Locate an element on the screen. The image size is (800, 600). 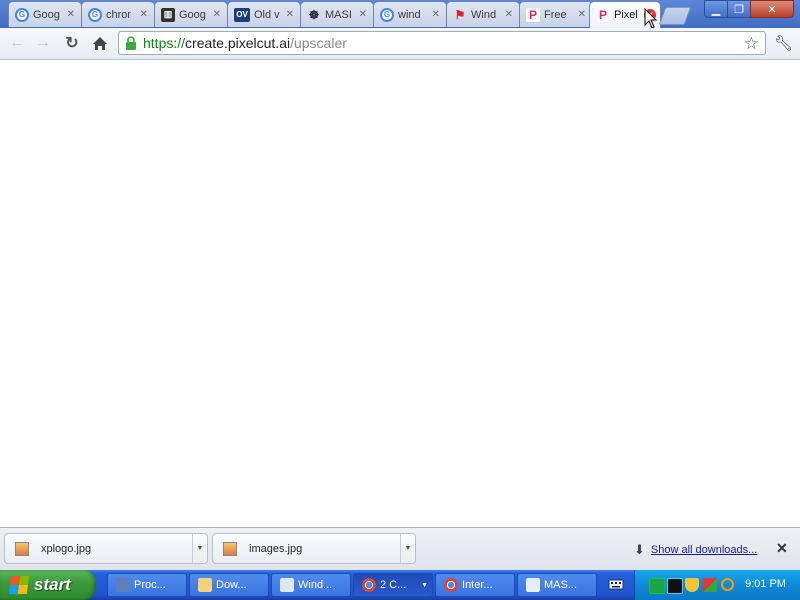
folder-icon is located at coordinates (205, 585).